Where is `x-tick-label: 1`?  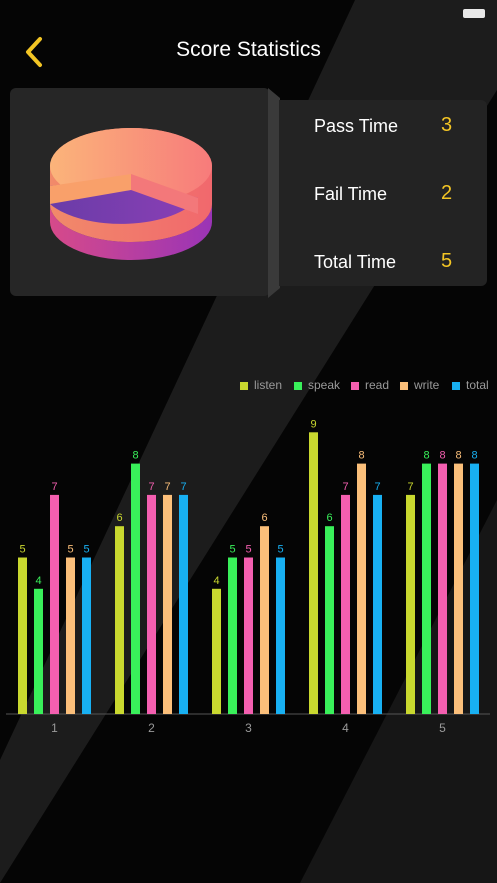 x-tick-label: 1 is located at coordinates (54, 728).